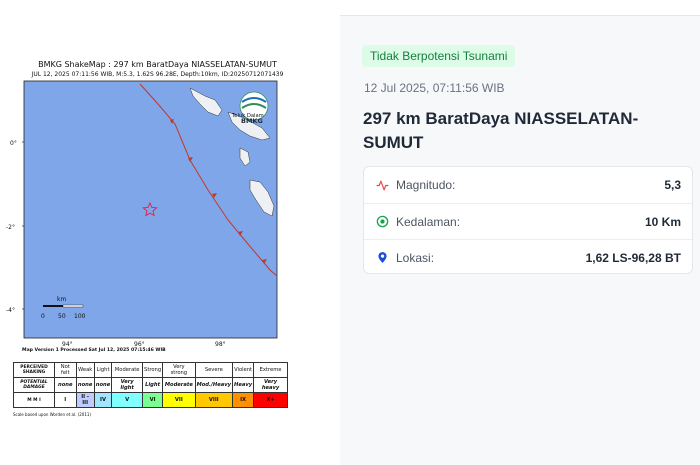 The width and height of the screenshot is (700, 465). Describe the element at coordinates (247, 116) in the screenshot. I see `place-label: Teluk Dalam` at that location.